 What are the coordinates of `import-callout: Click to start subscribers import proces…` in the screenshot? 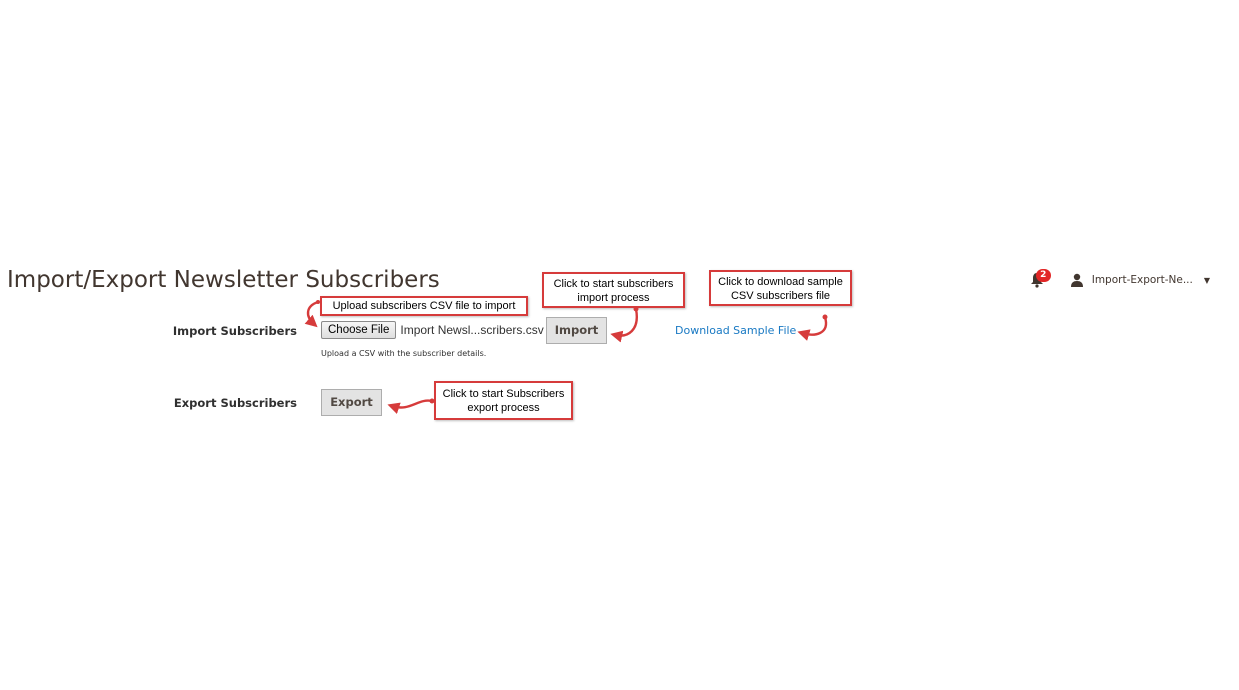 It's located at (613, 290).